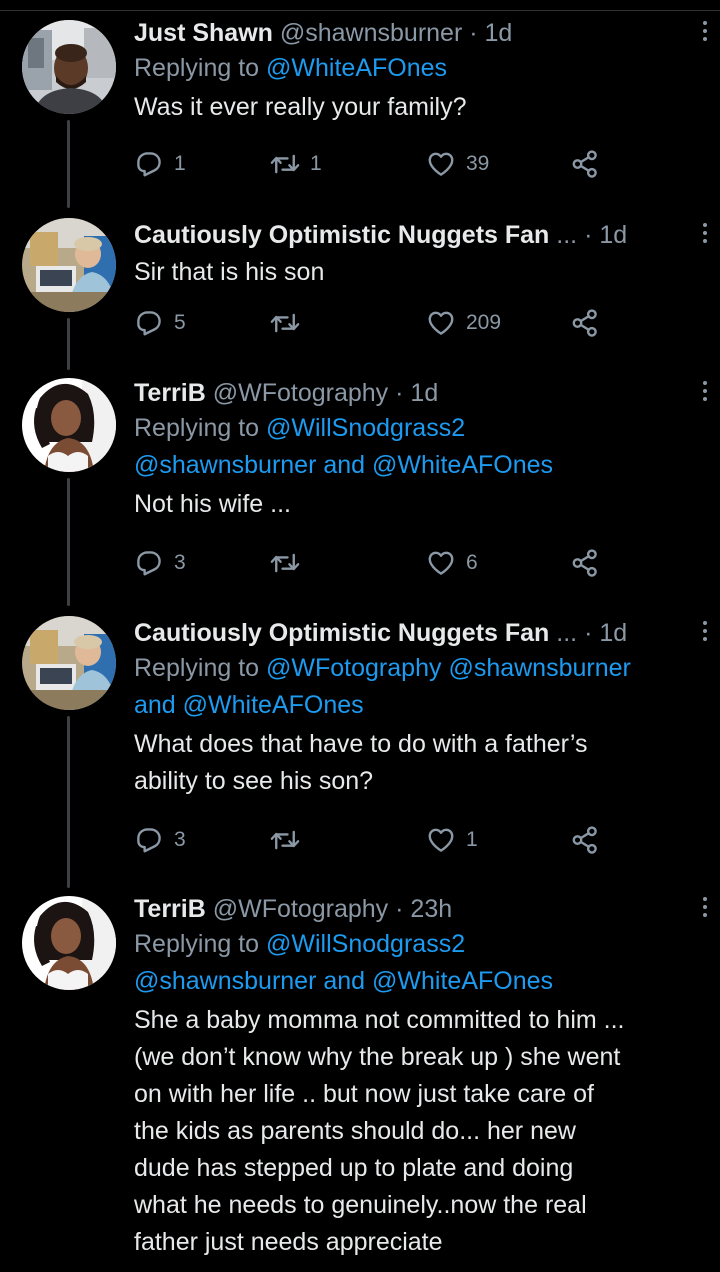 The height and width of the screenshot is (1272, 720). Describe the element at coordinates (478, 163) in the screenshot. I see `like-count: 39` at that location.